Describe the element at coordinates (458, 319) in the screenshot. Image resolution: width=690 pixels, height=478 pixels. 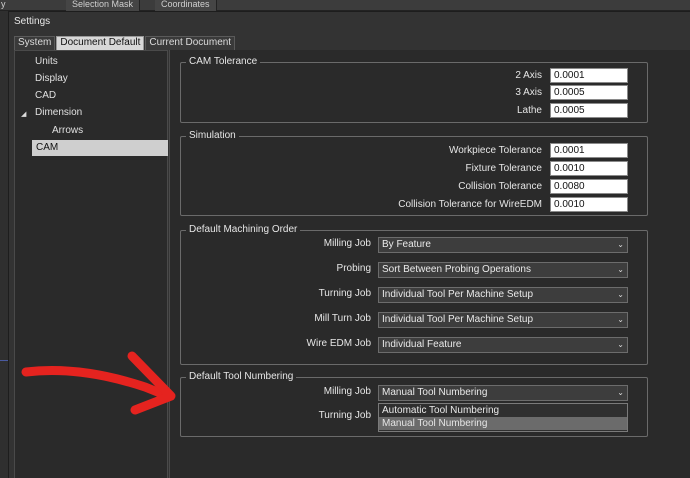
I see `mill-turn-job-value: Individual Tool Per Machine Setup` at that location.